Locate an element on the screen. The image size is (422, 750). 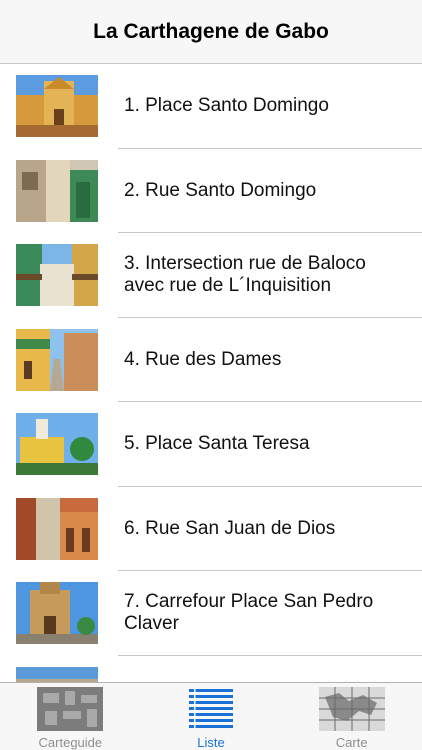
tab-bar: Carteguide Liste Carte is located at coordinates (211, 716).